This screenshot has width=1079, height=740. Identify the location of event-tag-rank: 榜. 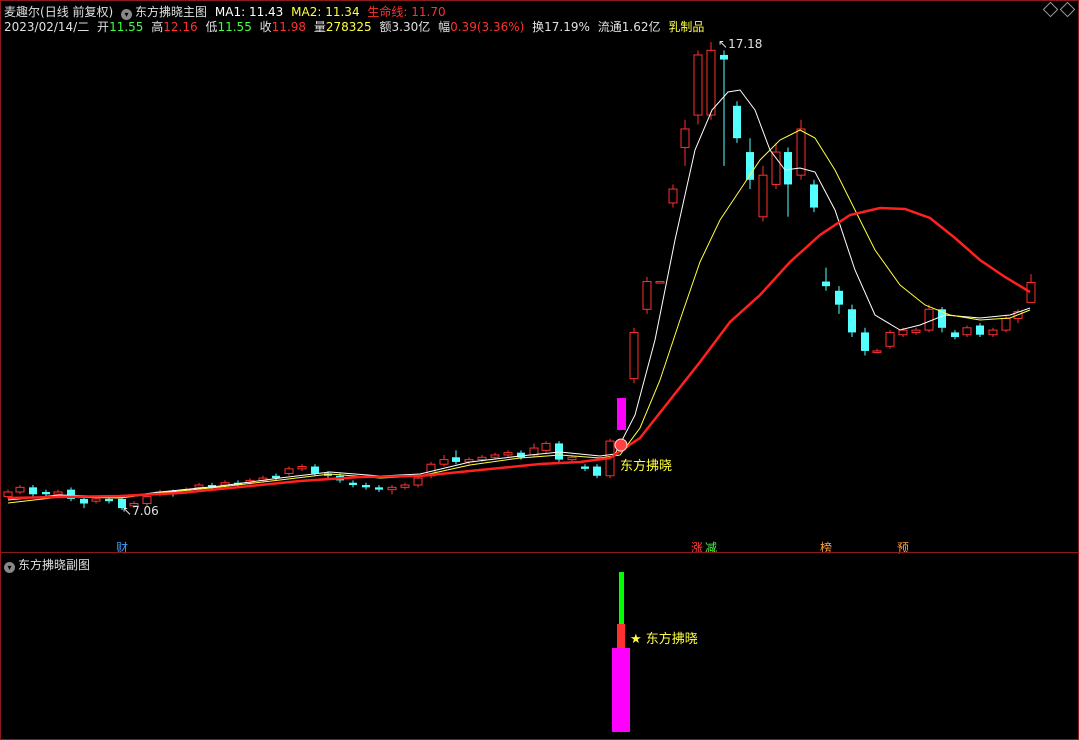
(826, 547).